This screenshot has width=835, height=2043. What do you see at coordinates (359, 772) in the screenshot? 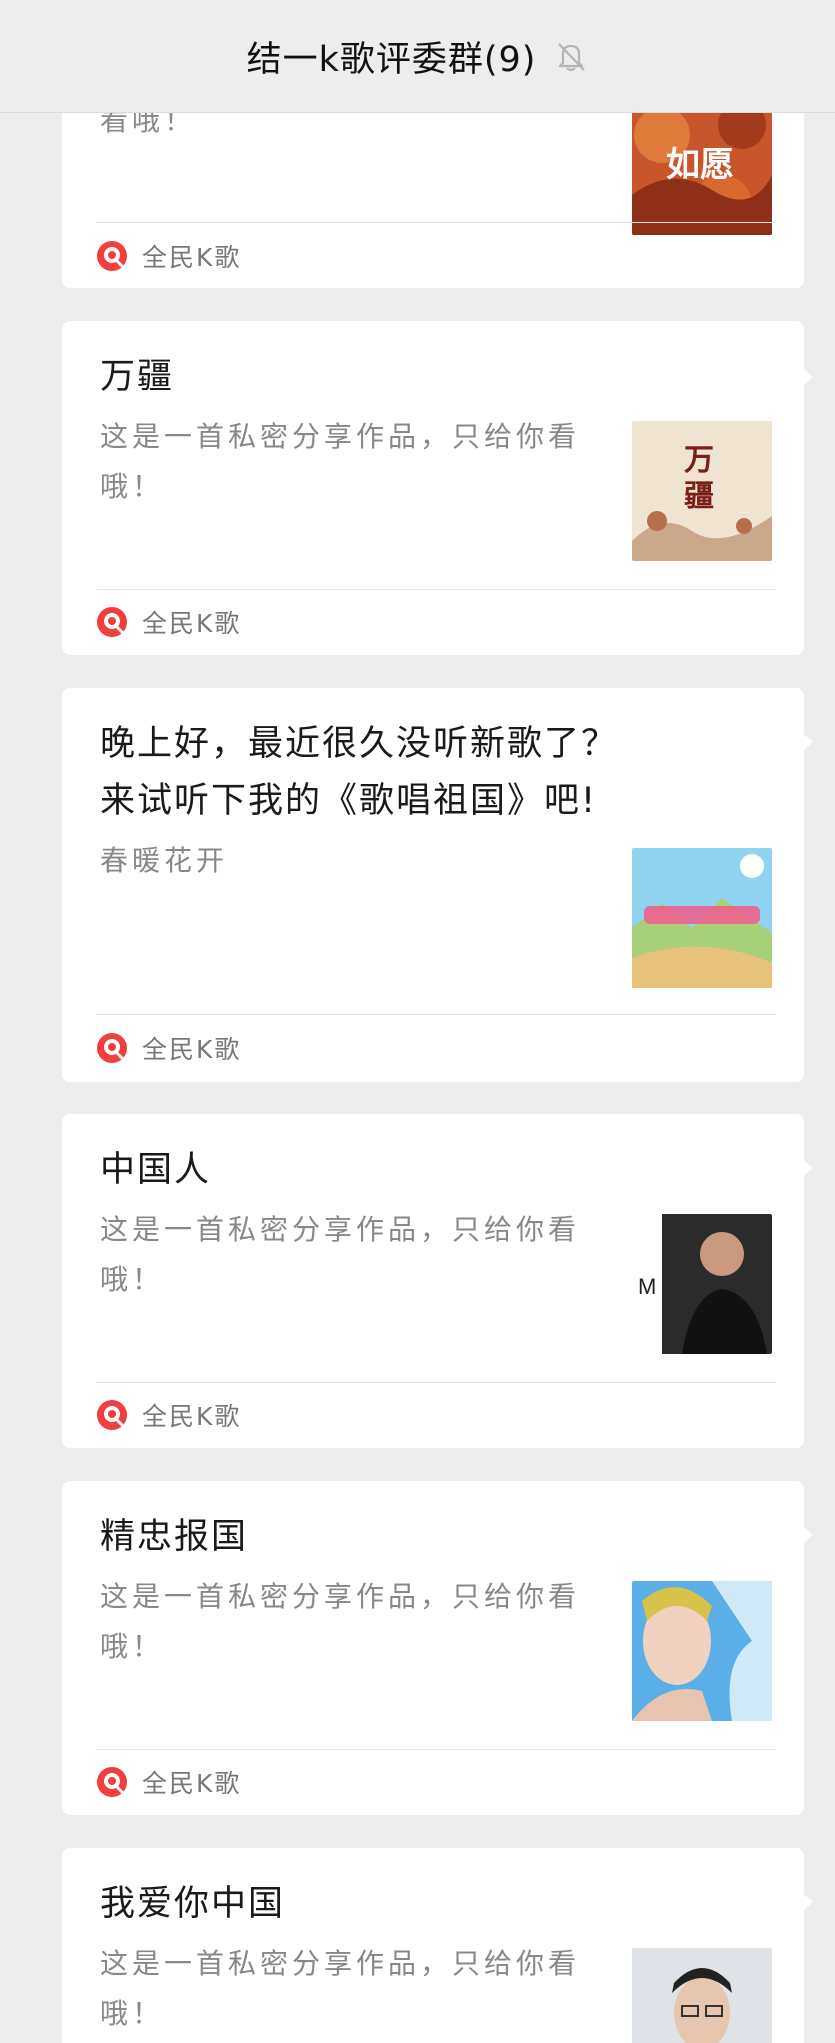
I see `card-title: 晚上好，最近很久没听新歌了？来试听下我的《歌唱祖国》吧!` at bounding box center [359, 772].